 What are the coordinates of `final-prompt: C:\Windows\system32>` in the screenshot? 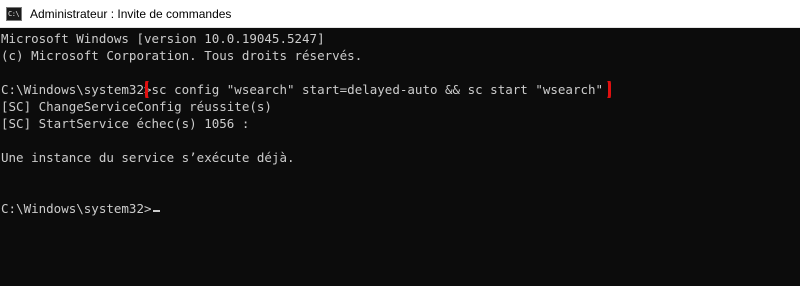 It's located at (76, 208).